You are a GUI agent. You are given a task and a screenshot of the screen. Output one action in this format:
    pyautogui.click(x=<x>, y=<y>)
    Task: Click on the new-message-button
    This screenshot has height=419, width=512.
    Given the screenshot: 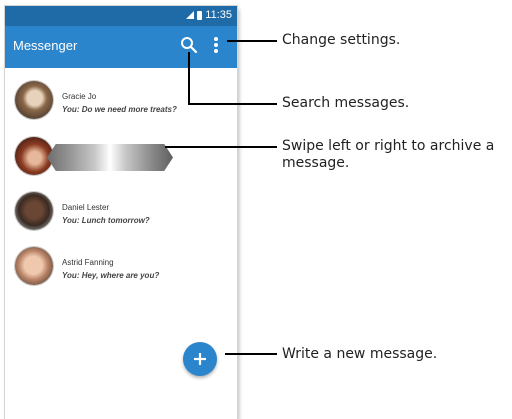 What is the action you would take?
    pyautogui.click(x=200, y=359)
    